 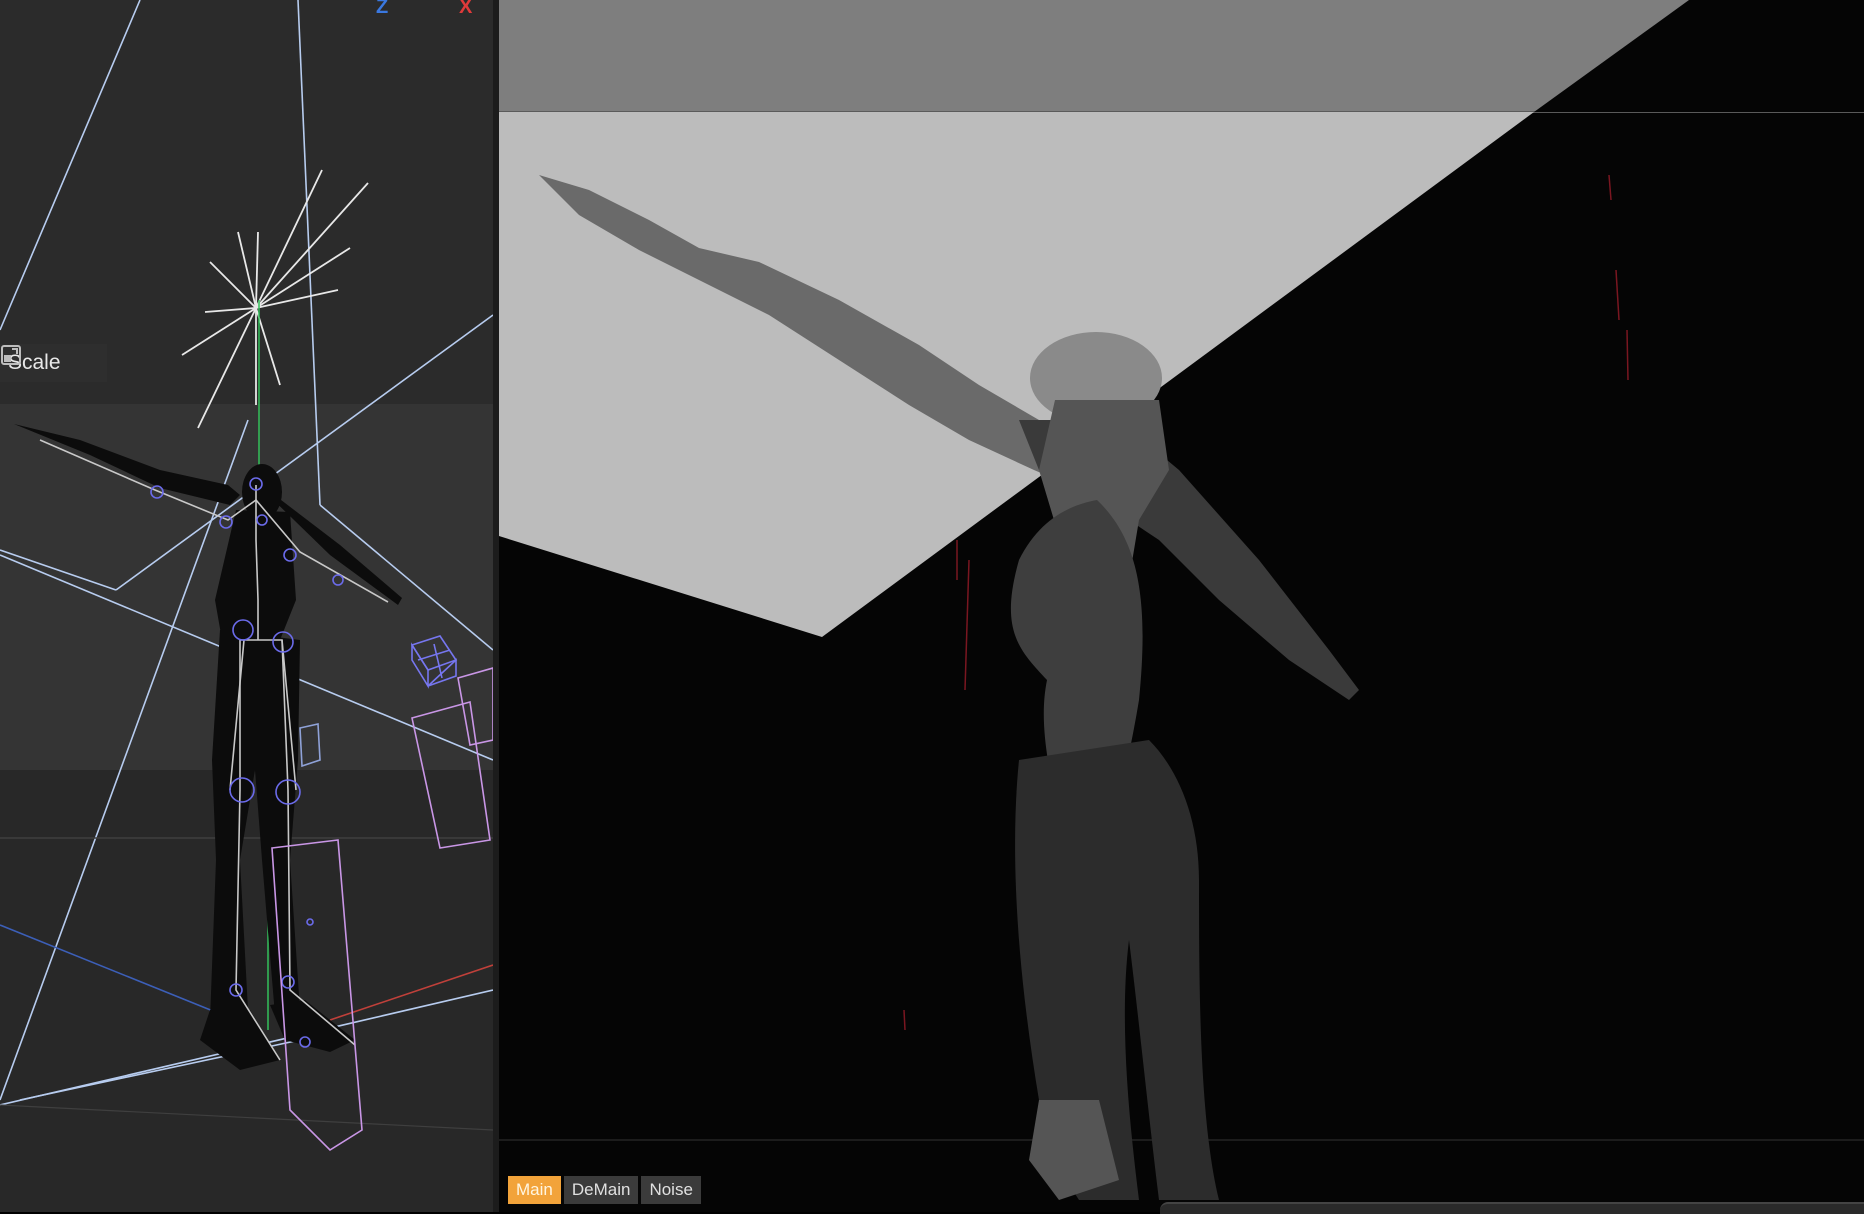 I want to click on bounding-cube, so click(x=434, y=662).